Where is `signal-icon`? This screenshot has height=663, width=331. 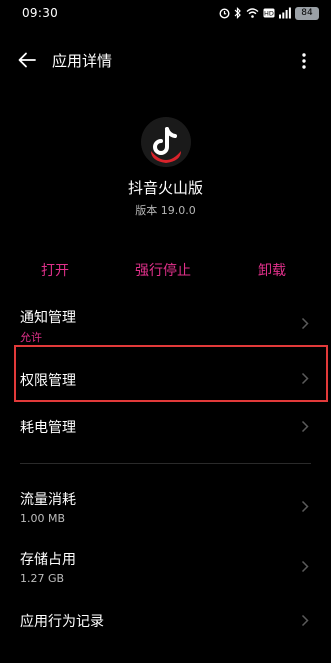 signal-icon is located at coordinates (285, 13).